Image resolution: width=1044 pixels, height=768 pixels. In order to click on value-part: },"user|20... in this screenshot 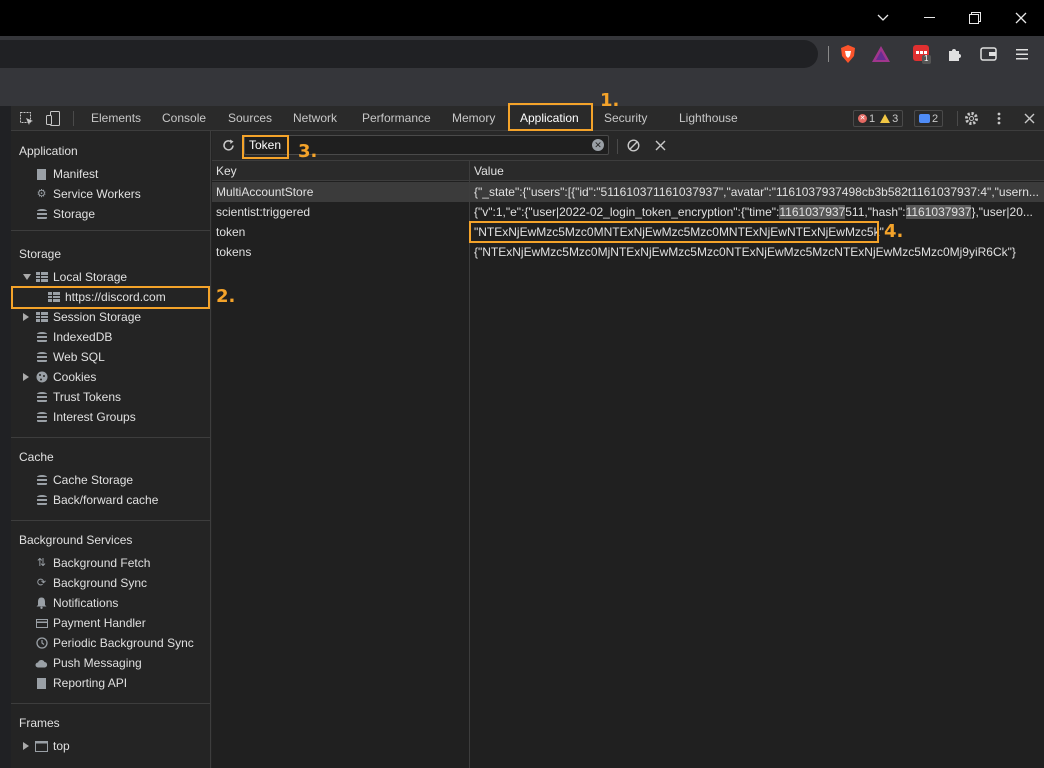, I will do `click(1002, 212)`.